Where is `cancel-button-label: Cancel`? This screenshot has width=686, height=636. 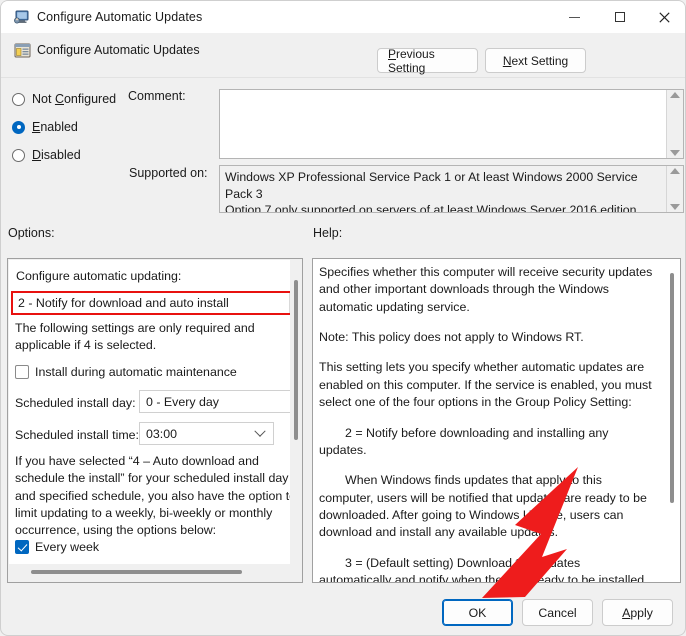
cancel-button-label: Cancel is located at coordinates (557, 612).